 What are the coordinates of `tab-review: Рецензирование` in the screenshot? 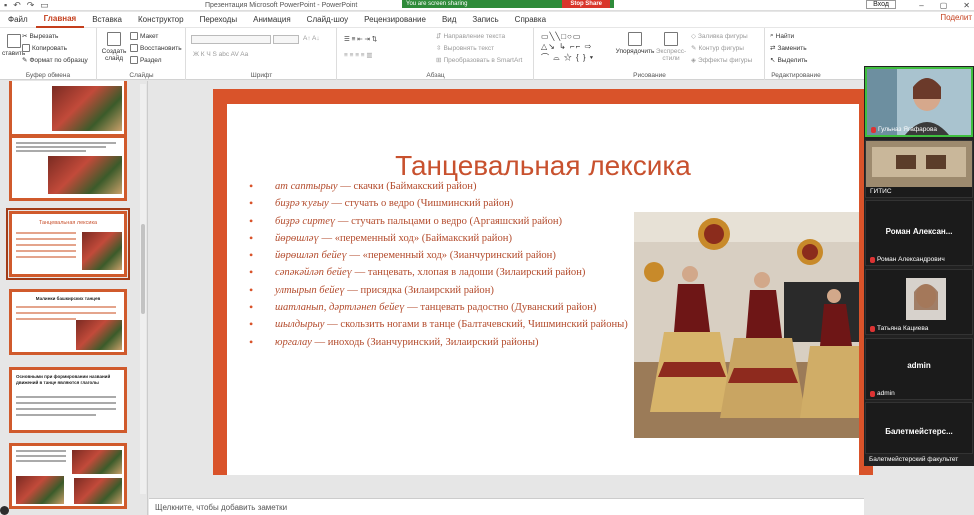 It's located at (395, 19).